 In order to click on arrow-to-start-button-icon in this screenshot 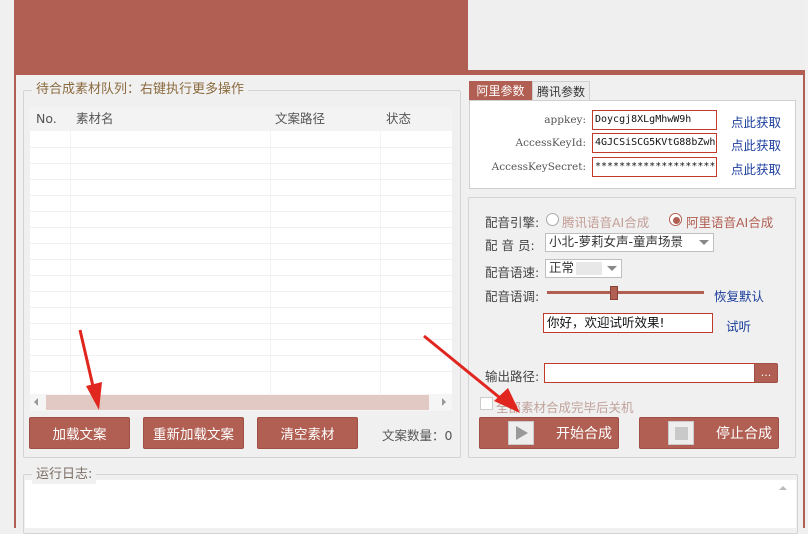, I will do `click(471, 373)`.